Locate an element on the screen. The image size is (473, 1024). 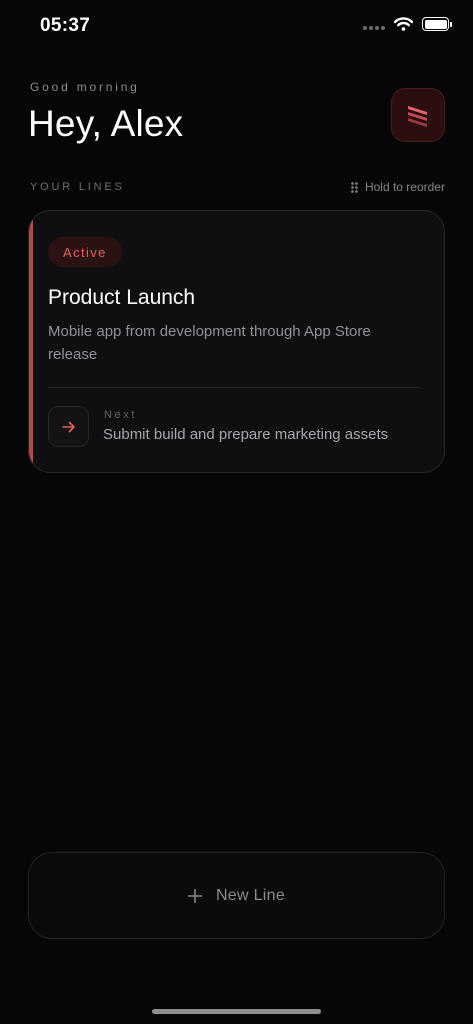
card-divider is located at coordinates (234, 387).